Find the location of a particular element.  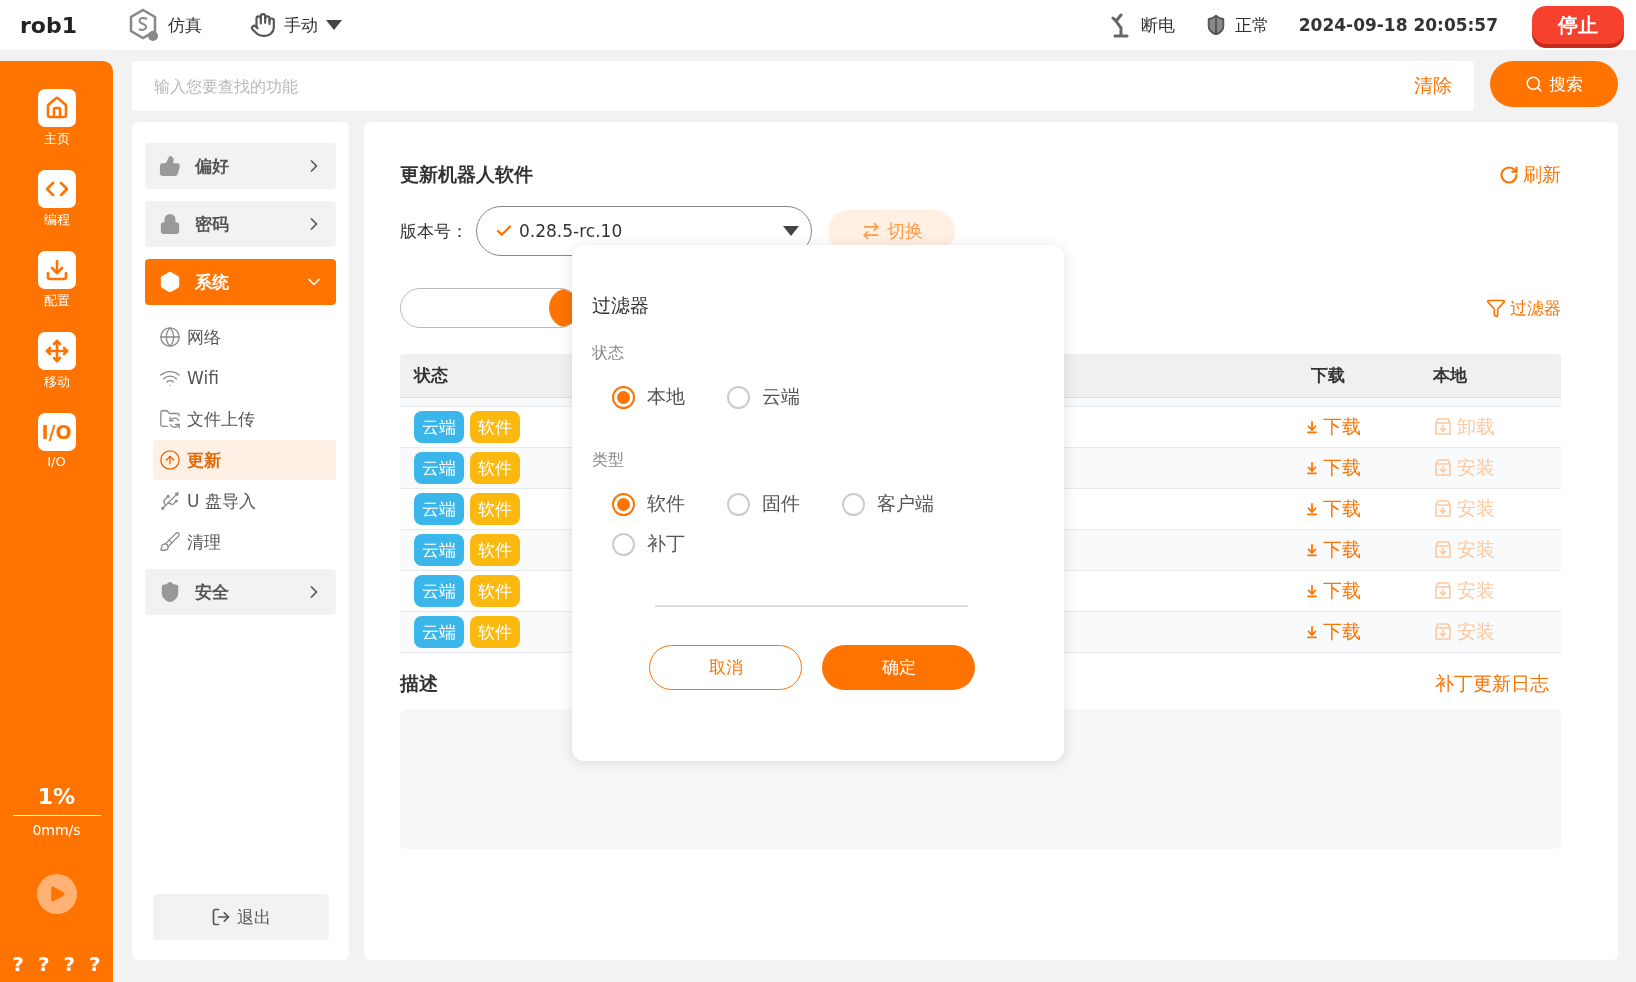

version-label: 版本号： is located at coordinates (434, 231).